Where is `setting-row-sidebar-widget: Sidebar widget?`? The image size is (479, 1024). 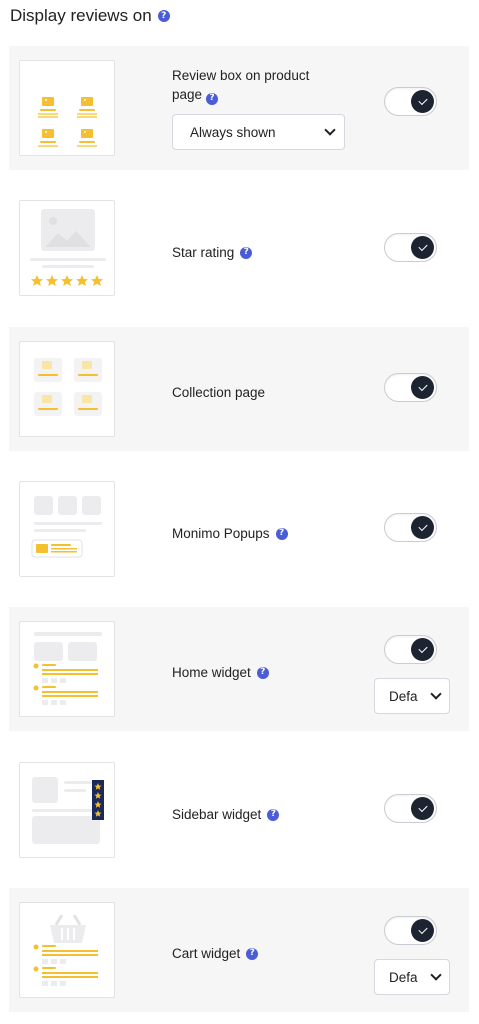 setting-row-sidebar-widget: Sidebar widget? is located at coordinates (239, 810).